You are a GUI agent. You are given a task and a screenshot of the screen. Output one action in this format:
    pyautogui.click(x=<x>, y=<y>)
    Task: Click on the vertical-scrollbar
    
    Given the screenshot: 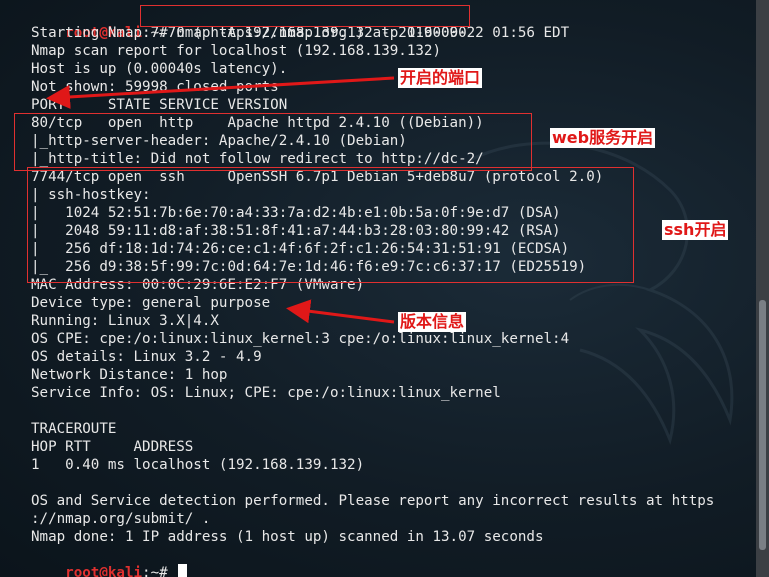 What is the action you would take?
    pyautogui.click(x=762, y=288)
    